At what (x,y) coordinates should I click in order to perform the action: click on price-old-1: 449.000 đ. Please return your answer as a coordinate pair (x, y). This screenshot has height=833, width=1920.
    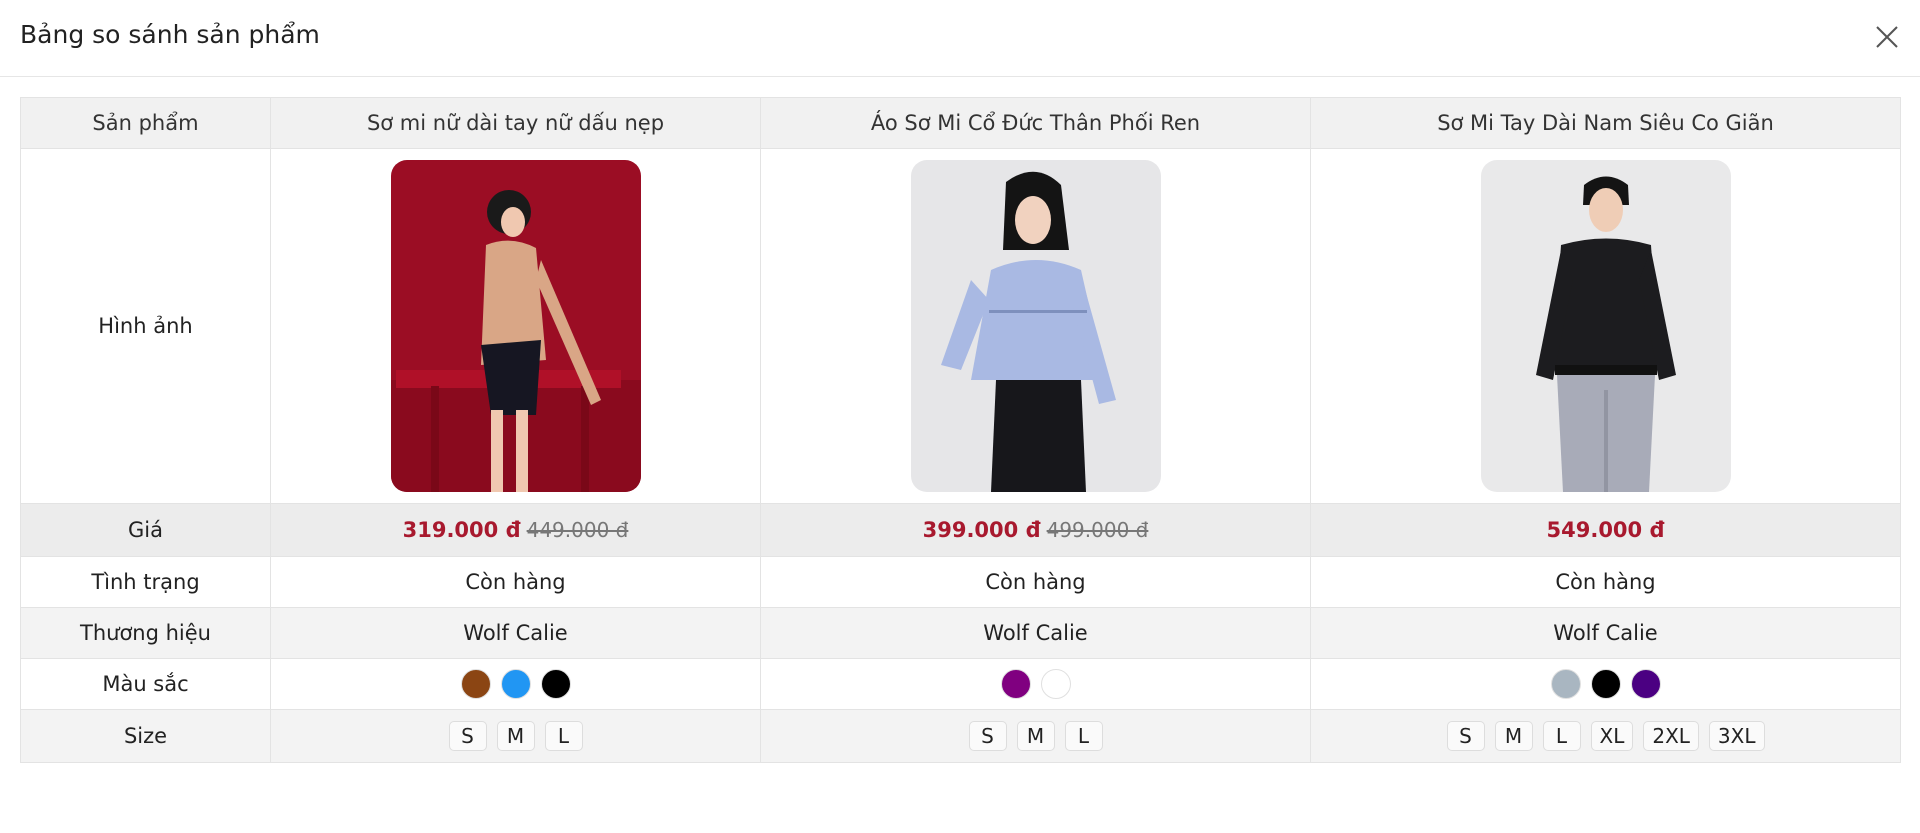
    Looking at the image, I should click on (577, 530).